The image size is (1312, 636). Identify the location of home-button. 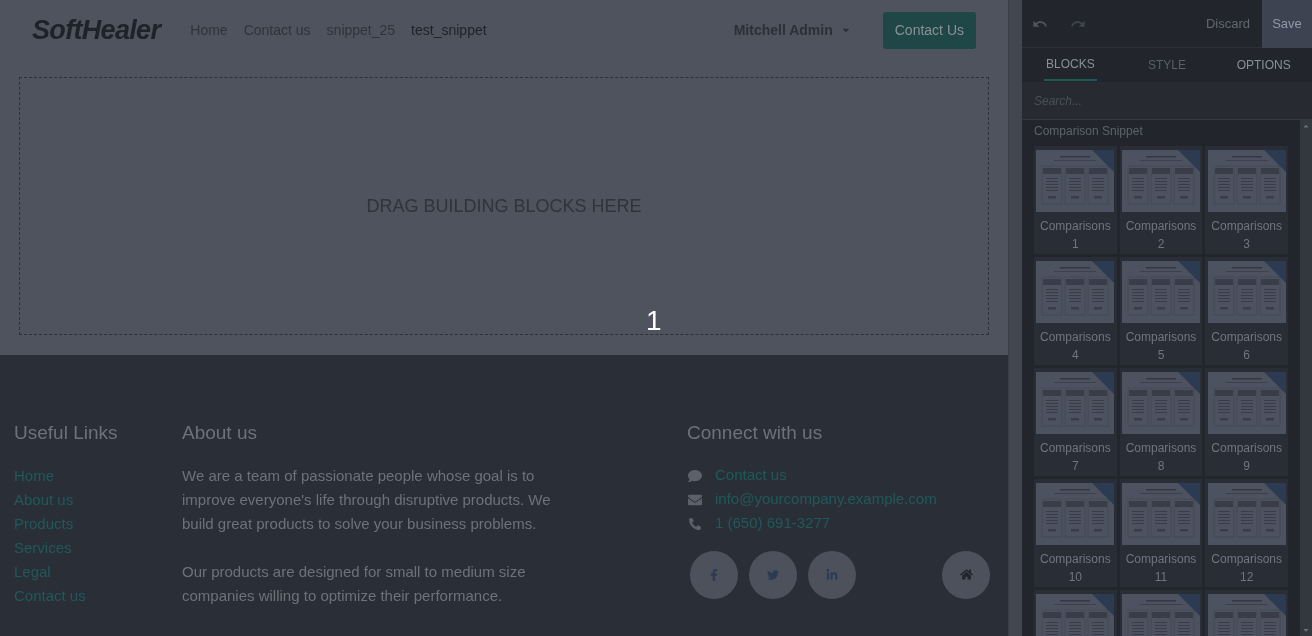
(966, 574).